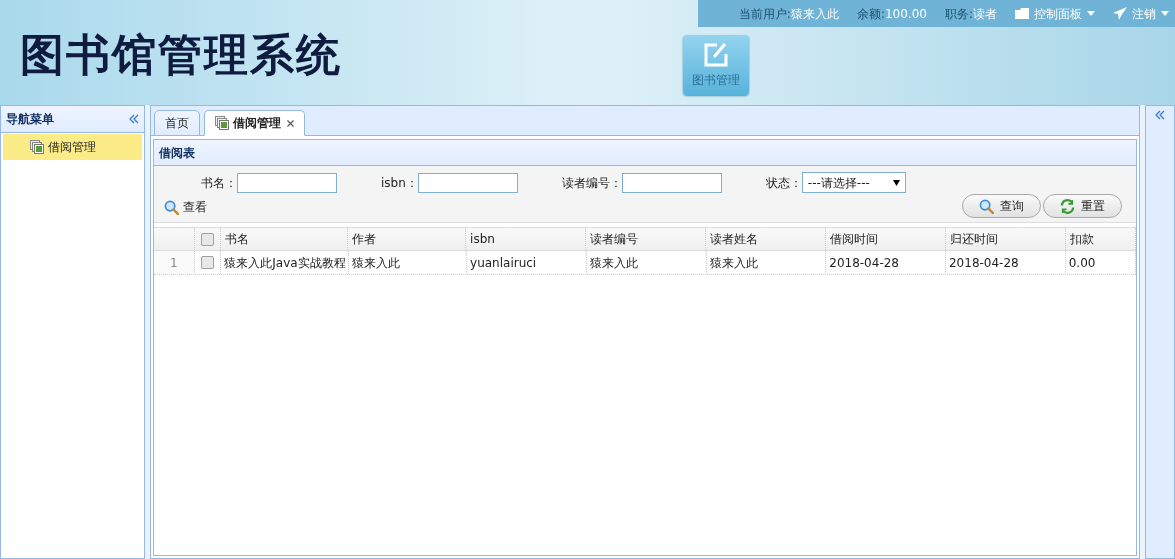  I want to click on column-header: 书名, so click(285, 239).